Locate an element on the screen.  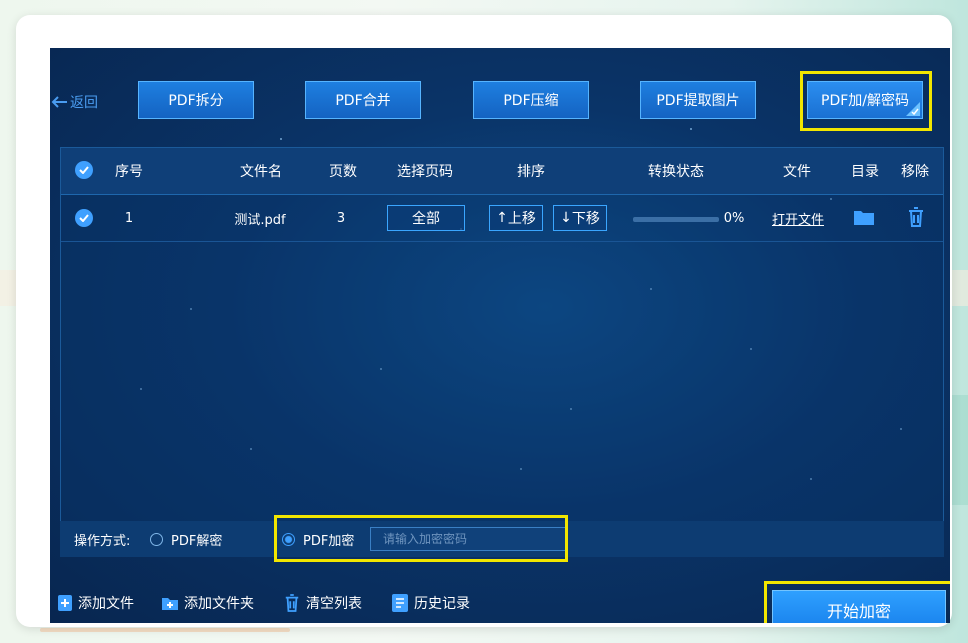
history-icon is located at coordinates (400, 603).